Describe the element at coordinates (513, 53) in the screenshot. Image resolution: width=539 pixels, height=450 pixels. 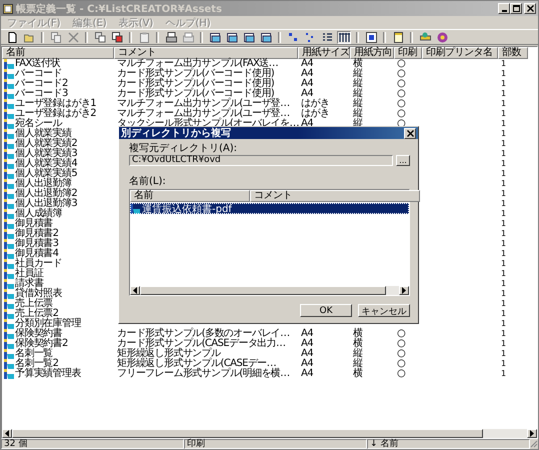
I see `column-header: 部数` at that location.